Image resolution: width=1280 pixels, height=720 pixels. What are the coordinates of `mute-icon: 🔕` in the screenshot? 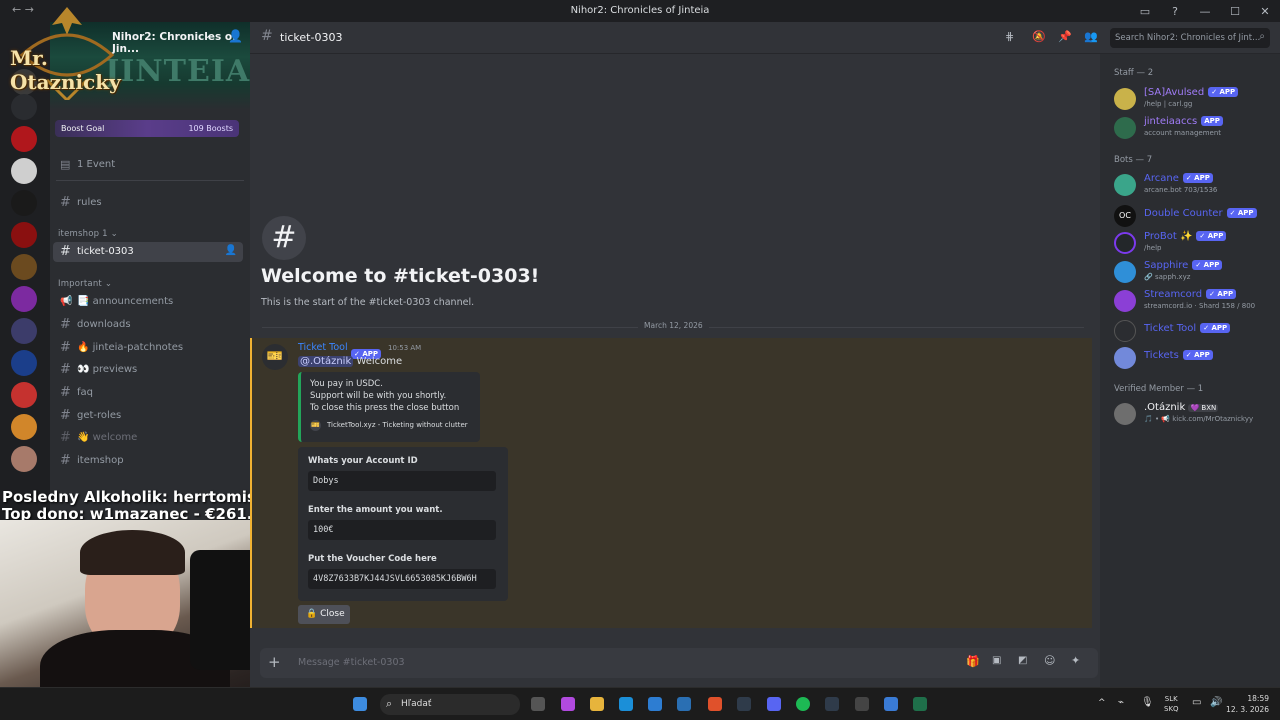 It's located at (1039, 36).